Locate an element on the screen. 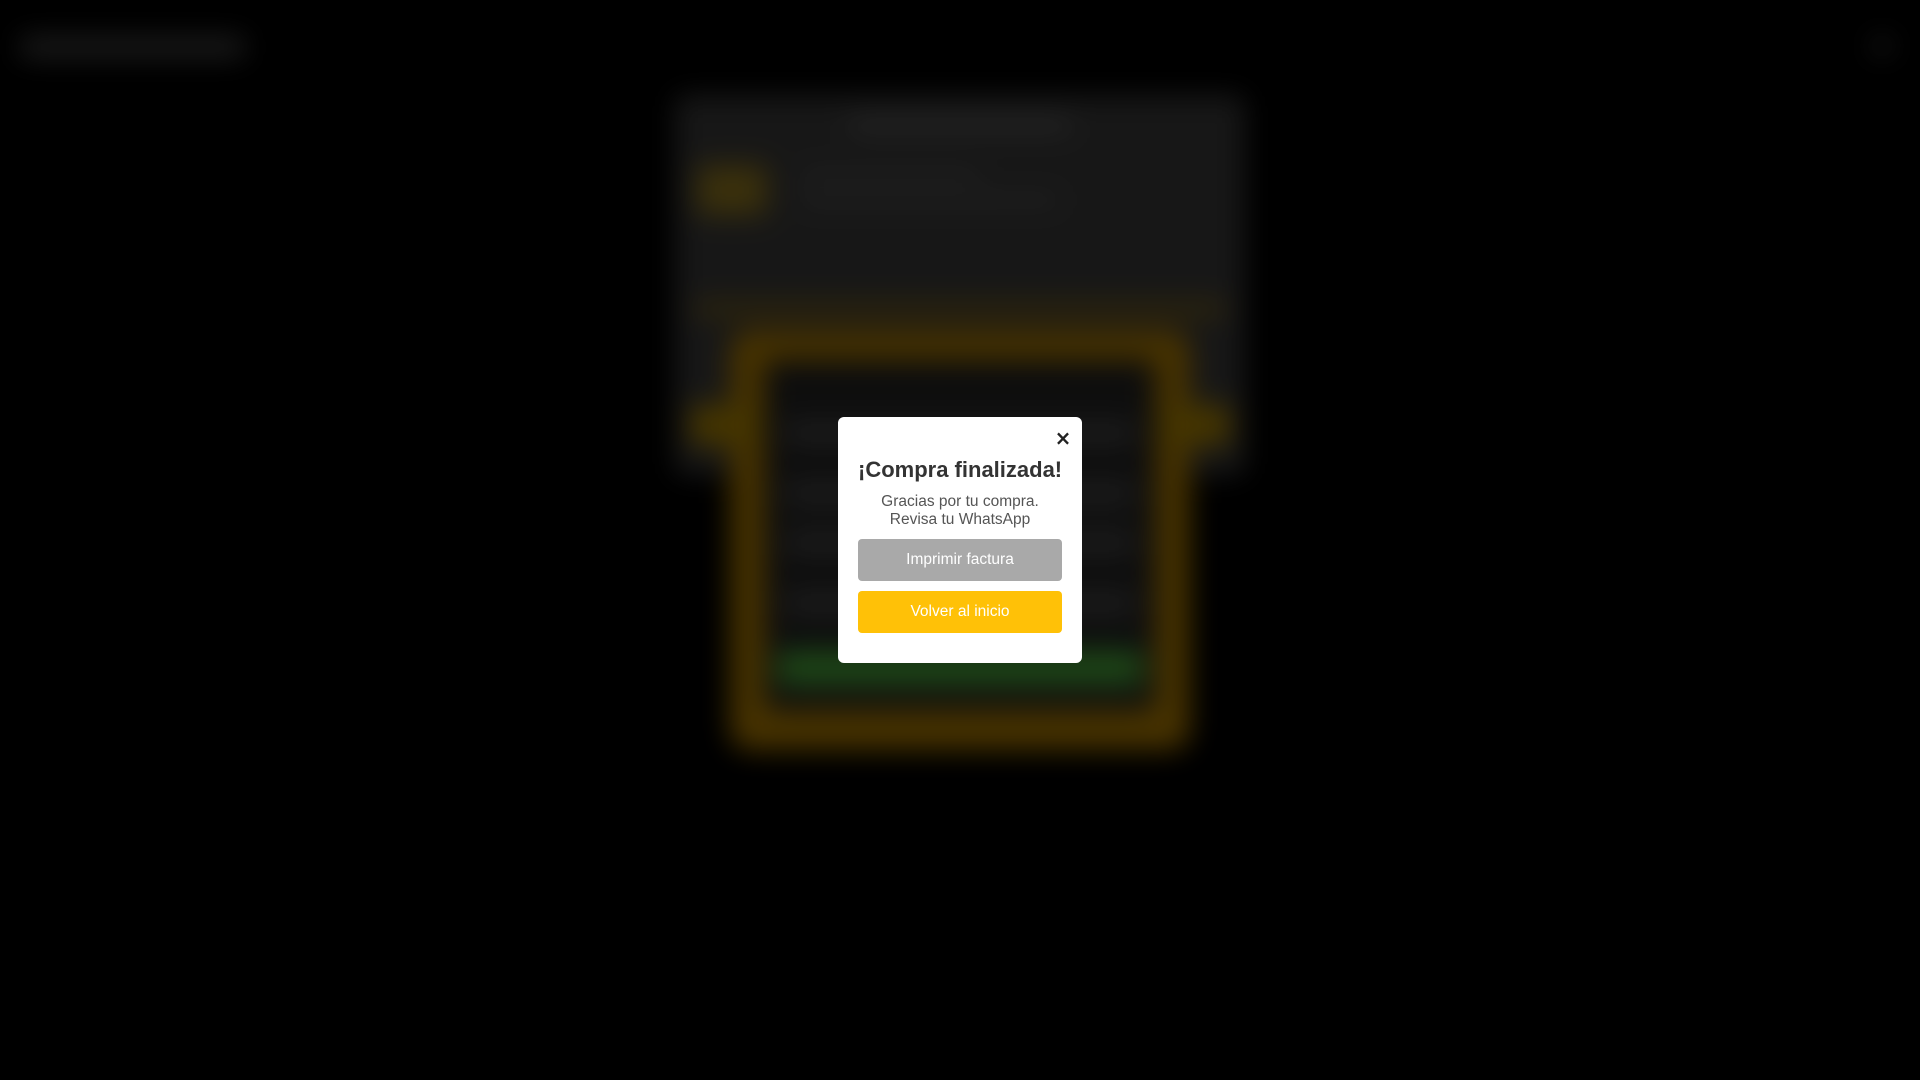  dialog-title: ¡Compra finalizada! is located at coordinates (960, 469).